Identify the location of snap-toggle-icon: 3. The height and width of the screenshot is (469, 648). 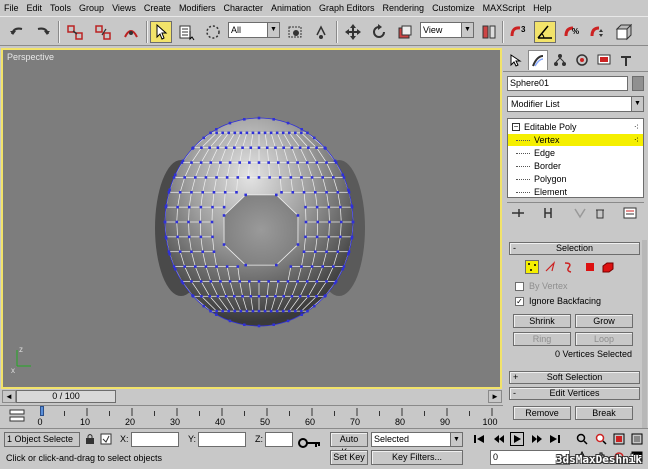
(519, 32).